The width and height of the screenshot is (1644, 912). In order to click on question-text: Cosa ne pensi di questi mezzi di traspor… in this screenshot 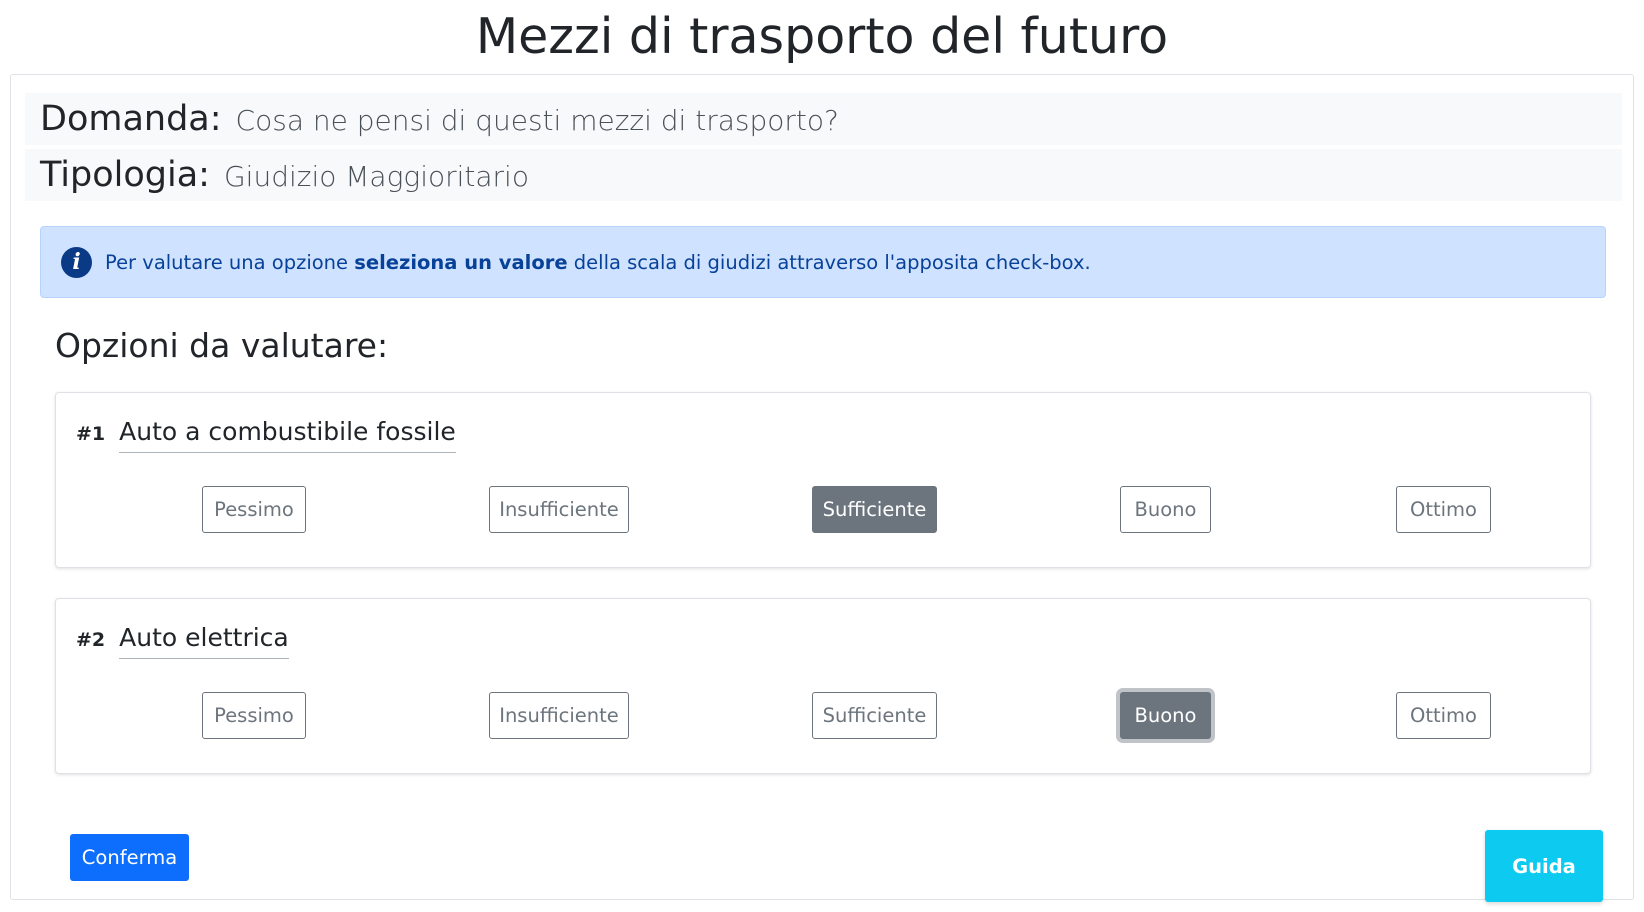, I will do `click(537, 120)`.